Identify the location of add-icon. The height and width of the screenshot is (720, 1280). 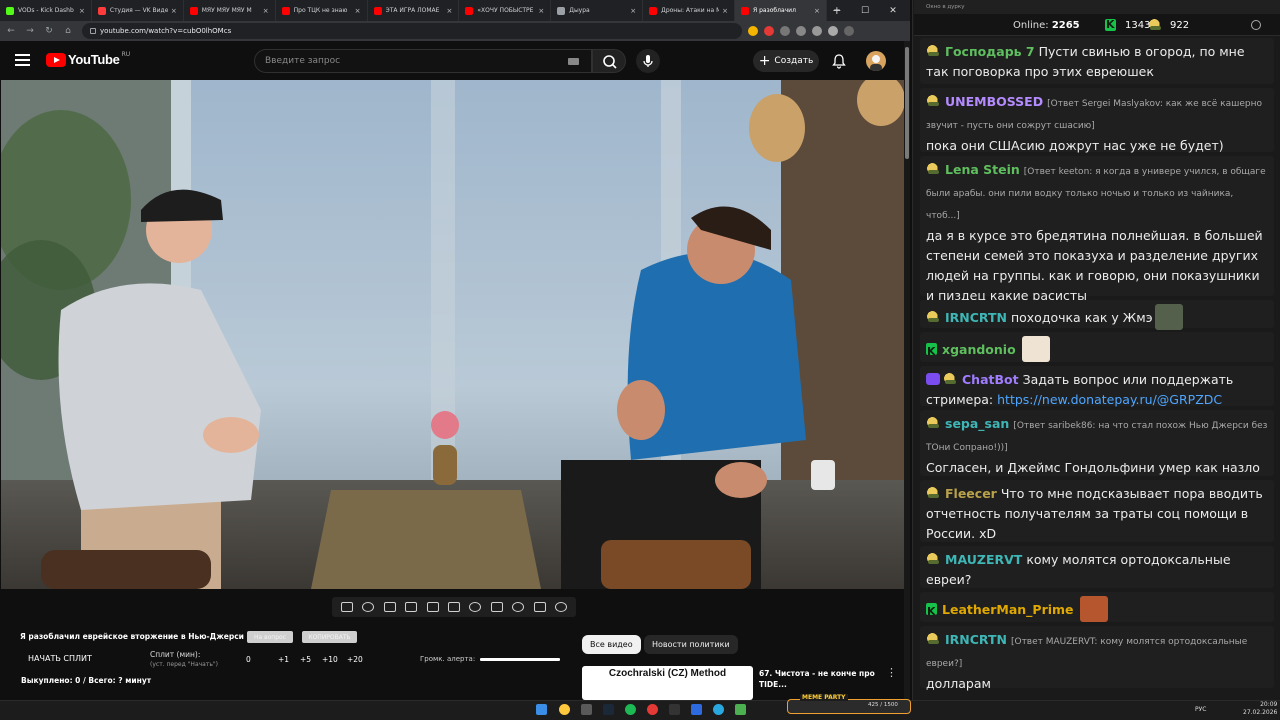
(496, 607).